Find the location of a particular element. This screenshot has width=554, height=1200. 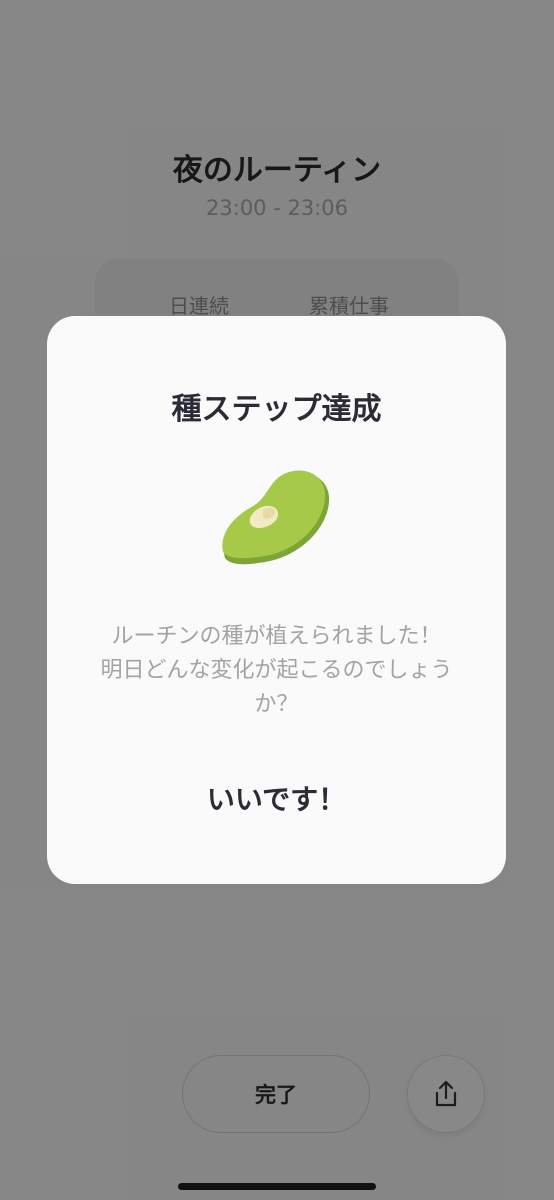

home-indicator is located at coordinates (277, 1186).